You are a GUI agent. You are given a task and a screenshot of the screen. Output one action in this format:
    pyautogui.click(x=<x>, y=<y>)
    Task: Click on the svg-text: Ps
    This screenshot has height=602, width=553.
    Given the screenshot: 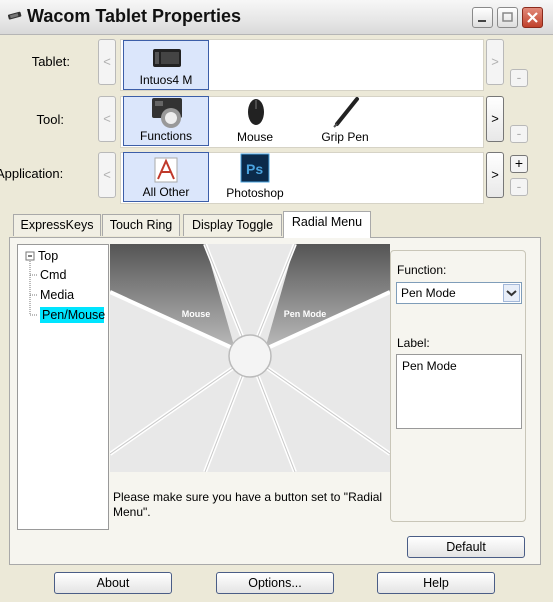 What is the action you would take?
    pyautogui.click(x=254, y=169)
    